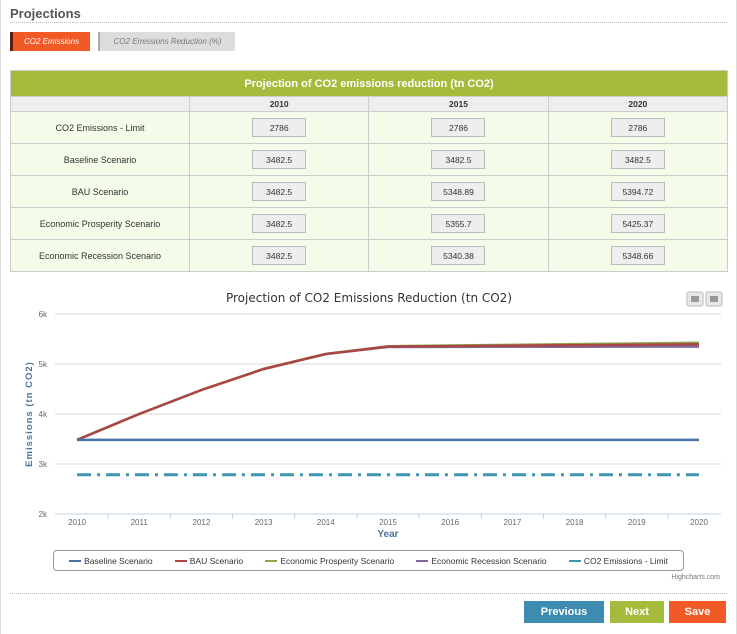 This screenshot has width=737, height=634. I want to click on value-cell: 5425.37, so click(638, 223).